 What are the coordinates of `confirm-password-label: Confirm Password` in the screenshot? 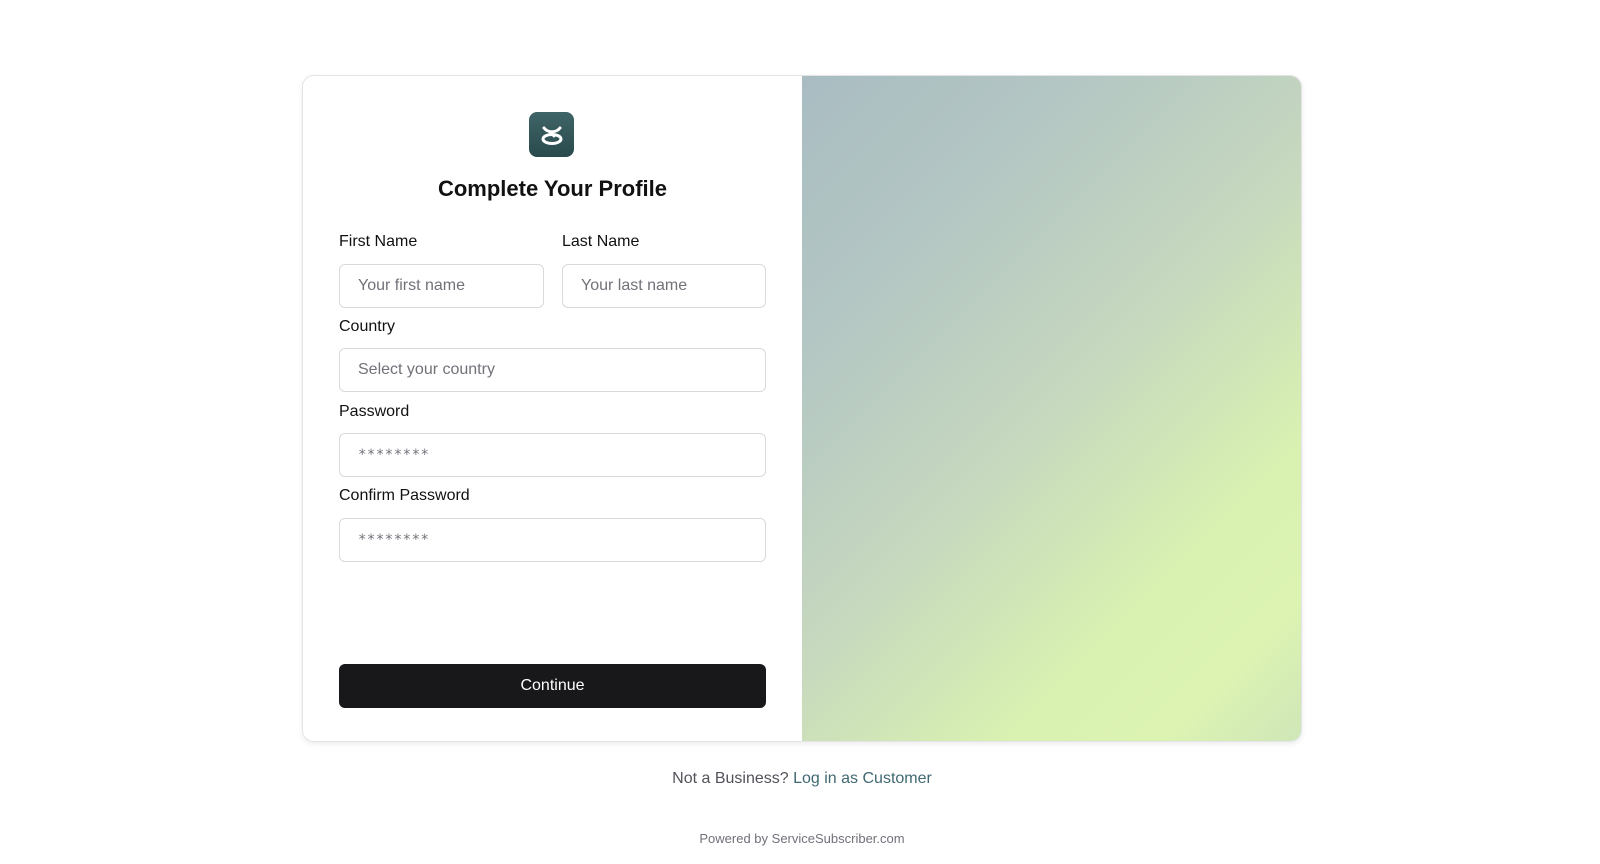 It's located at (404, 495).